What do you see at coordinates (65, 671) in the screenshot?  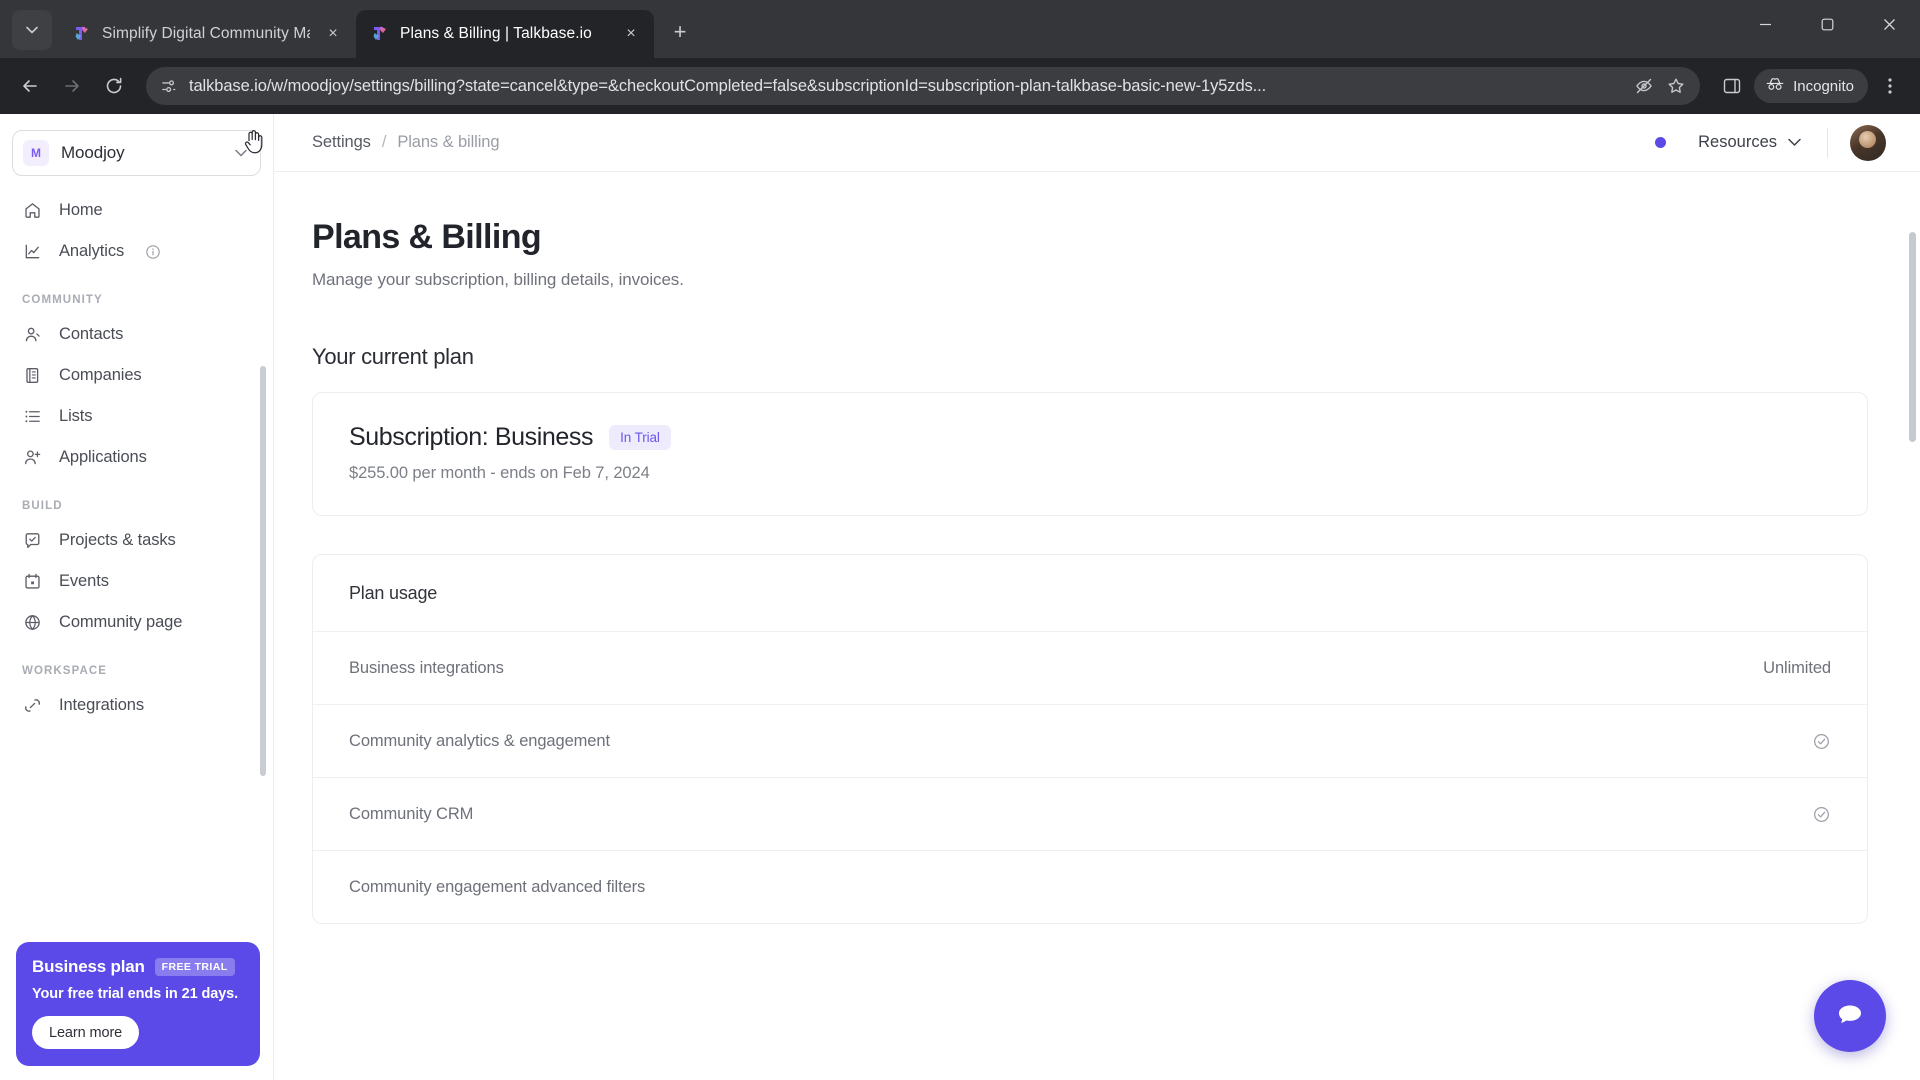 I see `sidebar-section-workspace: WORKSPACE` at bounding box center [65, 671].